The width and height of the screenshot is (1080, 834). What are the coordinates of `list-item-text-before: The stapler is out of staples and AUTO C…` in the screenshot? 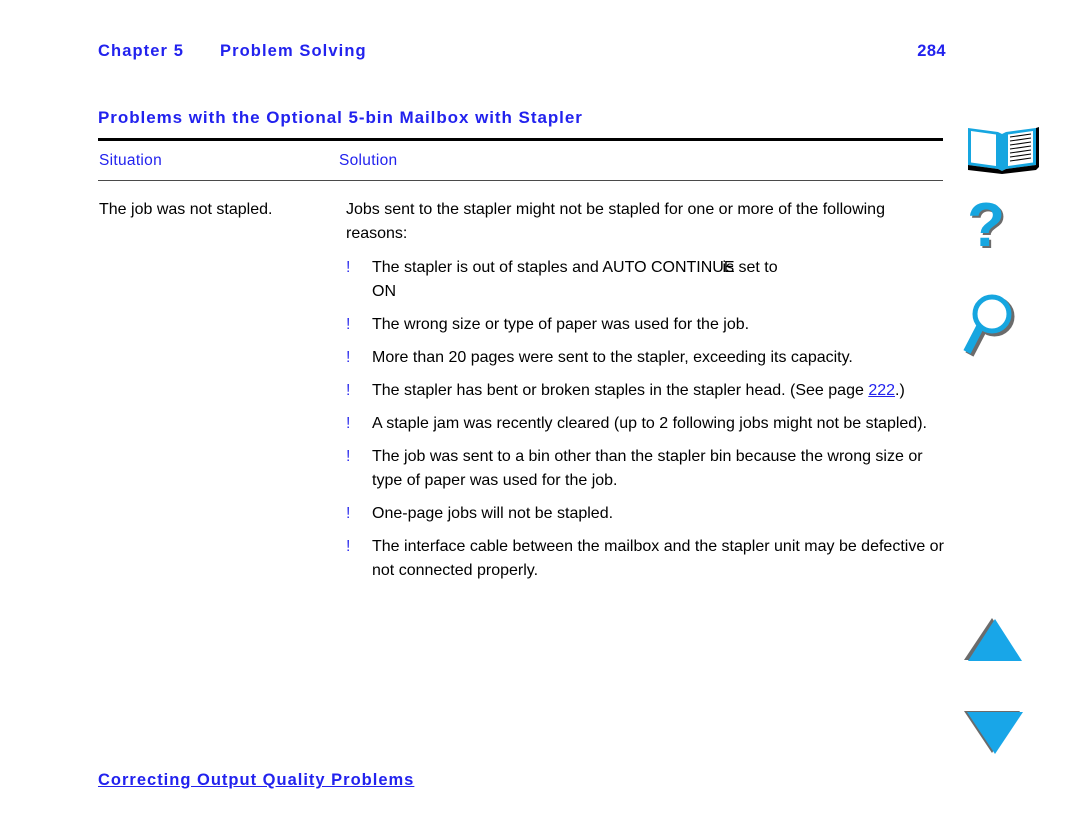 It's located at (553, 267).